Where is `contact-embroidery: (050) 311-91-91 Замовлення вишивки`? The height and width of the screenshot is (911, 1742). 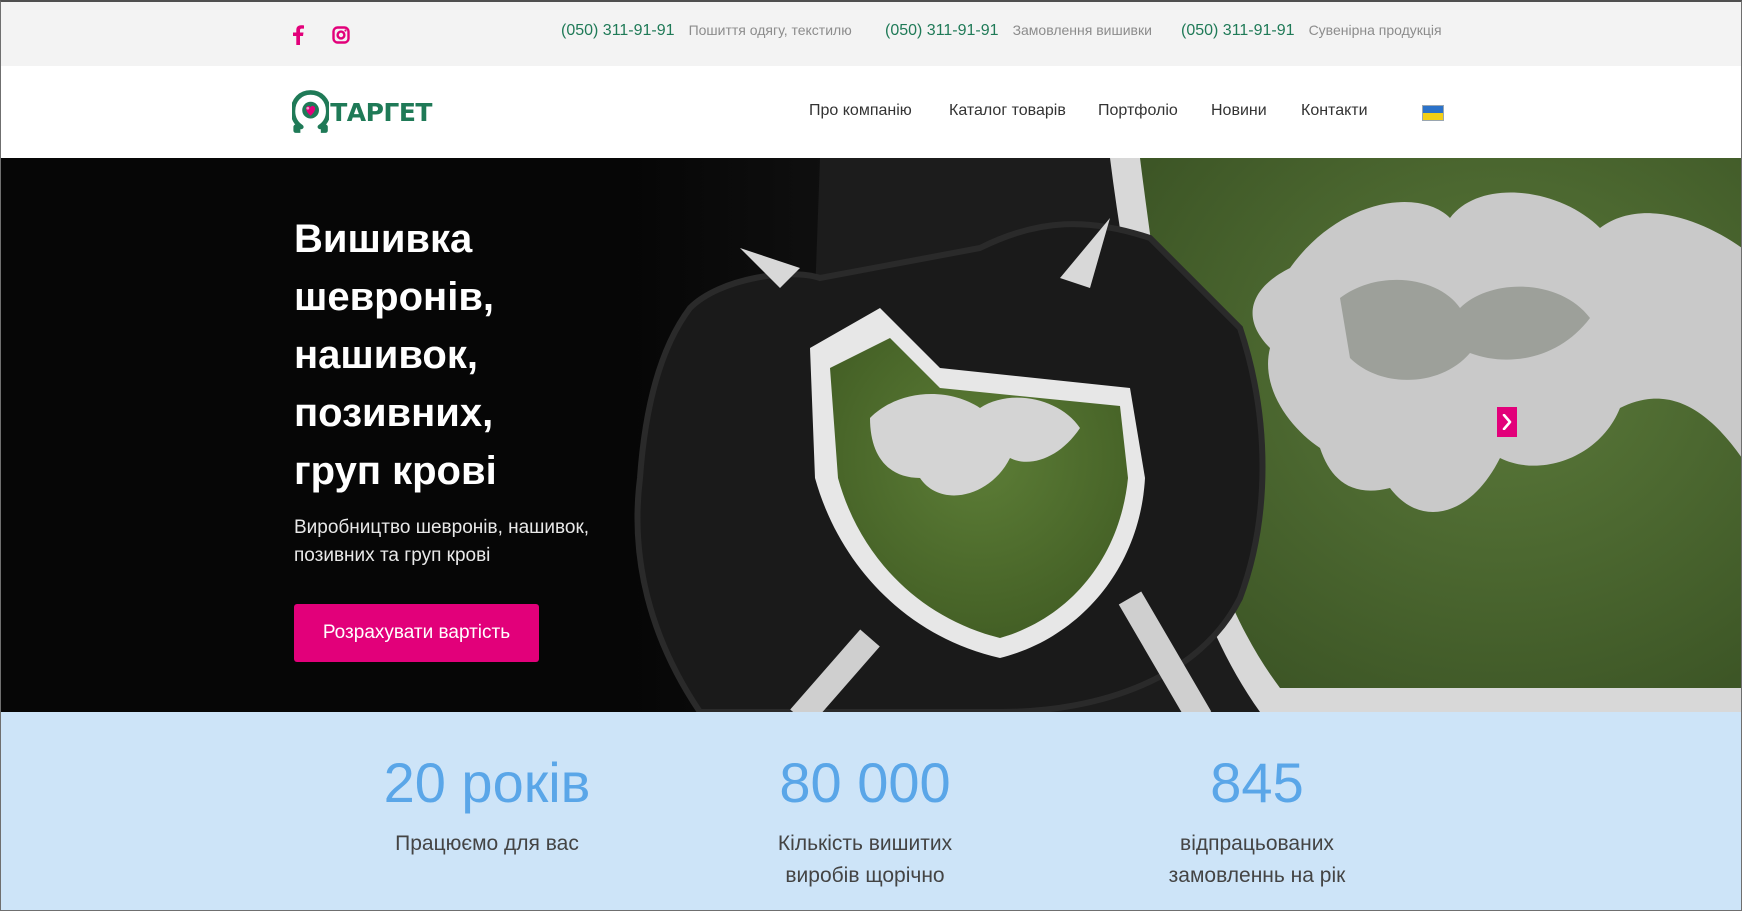 contact-embroidery: (050) 311-91-91 Замовлення вишивки is located at coordinates (1018, 34).